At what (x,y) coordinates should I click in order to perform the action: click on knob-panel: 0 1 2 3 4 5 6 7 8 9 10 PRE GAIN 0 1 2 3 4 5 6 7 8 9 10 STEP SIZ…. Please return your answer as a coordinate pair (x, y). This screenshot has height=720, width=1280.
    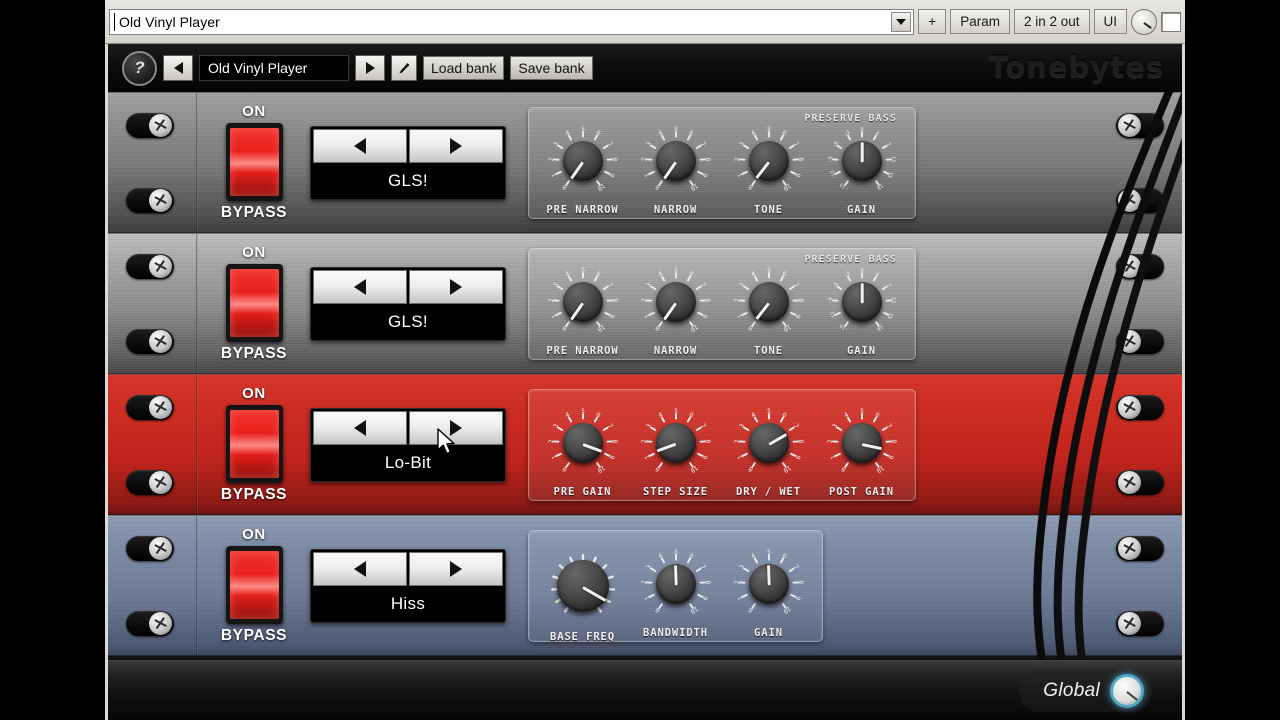
    Looking at the image, I should click on (722, 444).